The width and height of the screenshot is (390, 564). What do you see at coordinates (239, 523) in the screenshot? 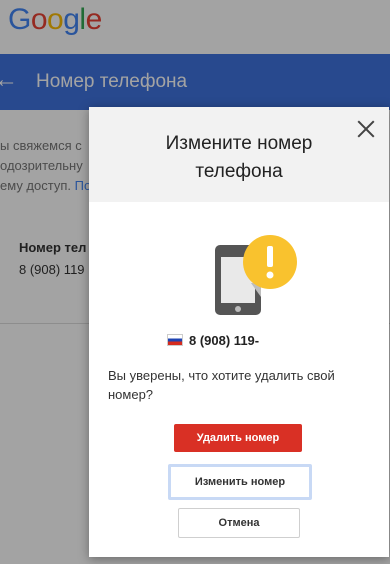
I see `cancel-button: Отмена` at bounding box center [239, 523].